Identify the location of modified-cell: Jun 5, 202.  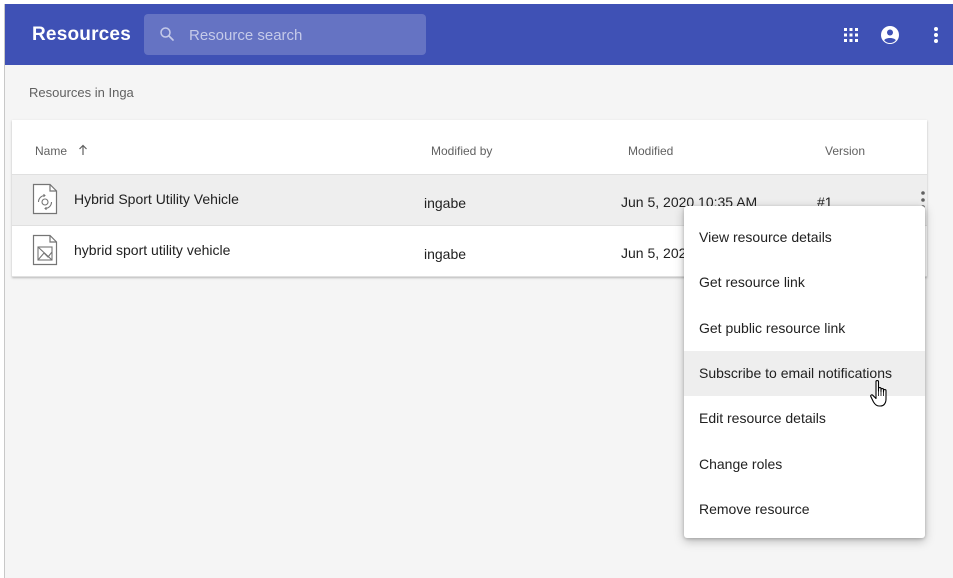
(654, 253).